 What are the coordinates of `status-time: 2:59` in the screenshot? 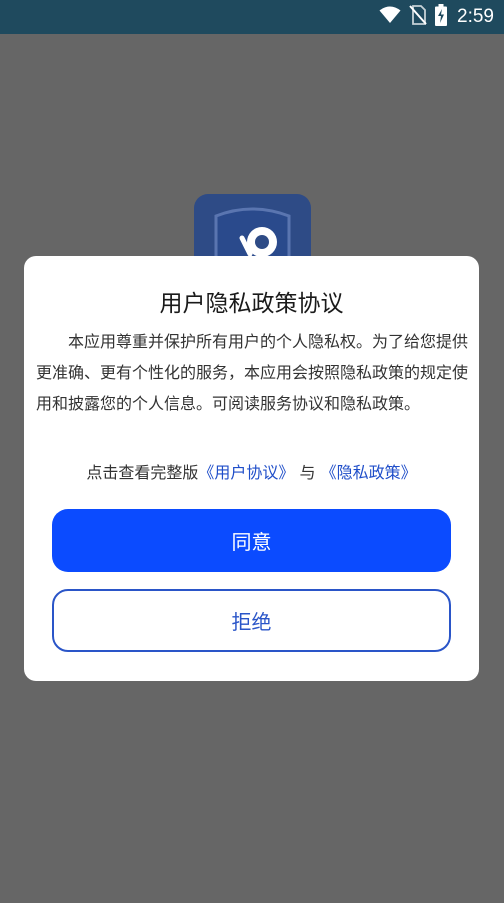 It's located at (475, 16).